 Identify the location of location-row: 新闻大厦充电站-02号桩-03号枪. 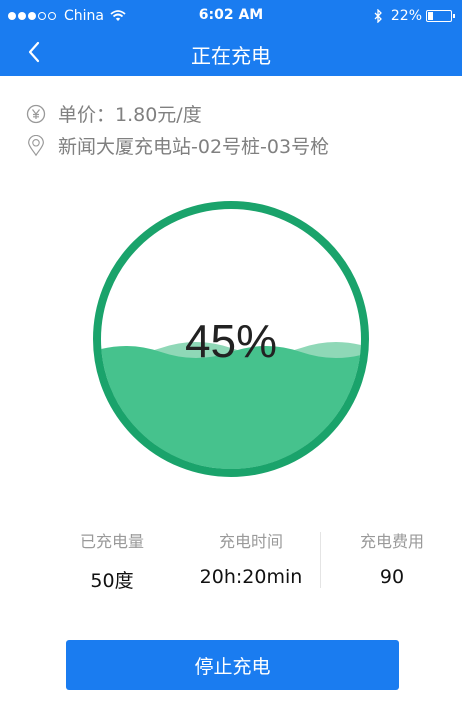
(177, 145).